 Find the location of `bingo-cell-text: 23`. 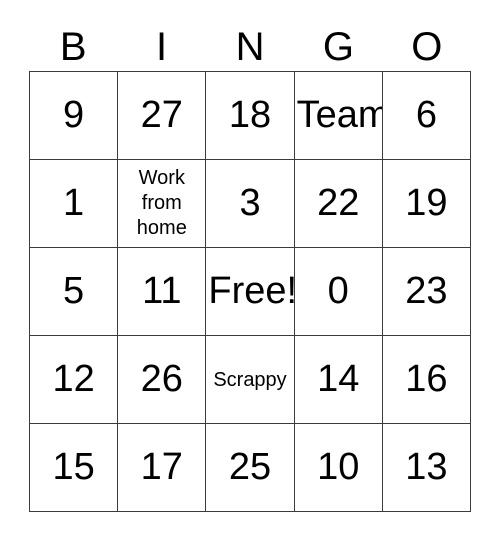

bingo-cell-text: 23 is located at coordinates (426, 290).